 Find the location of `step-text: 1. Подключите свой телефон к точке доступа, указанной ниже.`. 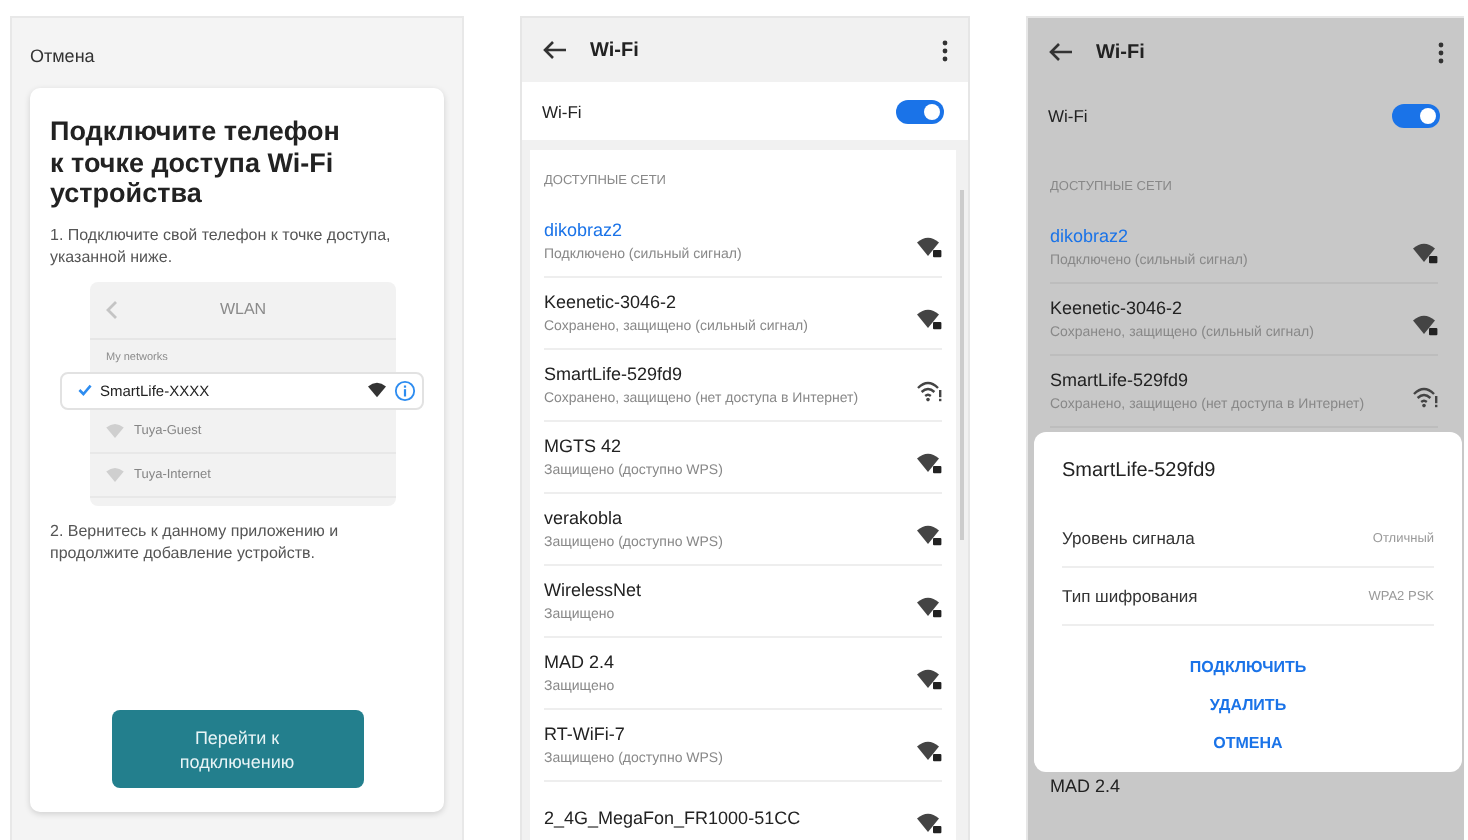

step-text: 1. Подключите свой телефон к точке доступа, указанной ниже. is located at coordinates (221, 245).